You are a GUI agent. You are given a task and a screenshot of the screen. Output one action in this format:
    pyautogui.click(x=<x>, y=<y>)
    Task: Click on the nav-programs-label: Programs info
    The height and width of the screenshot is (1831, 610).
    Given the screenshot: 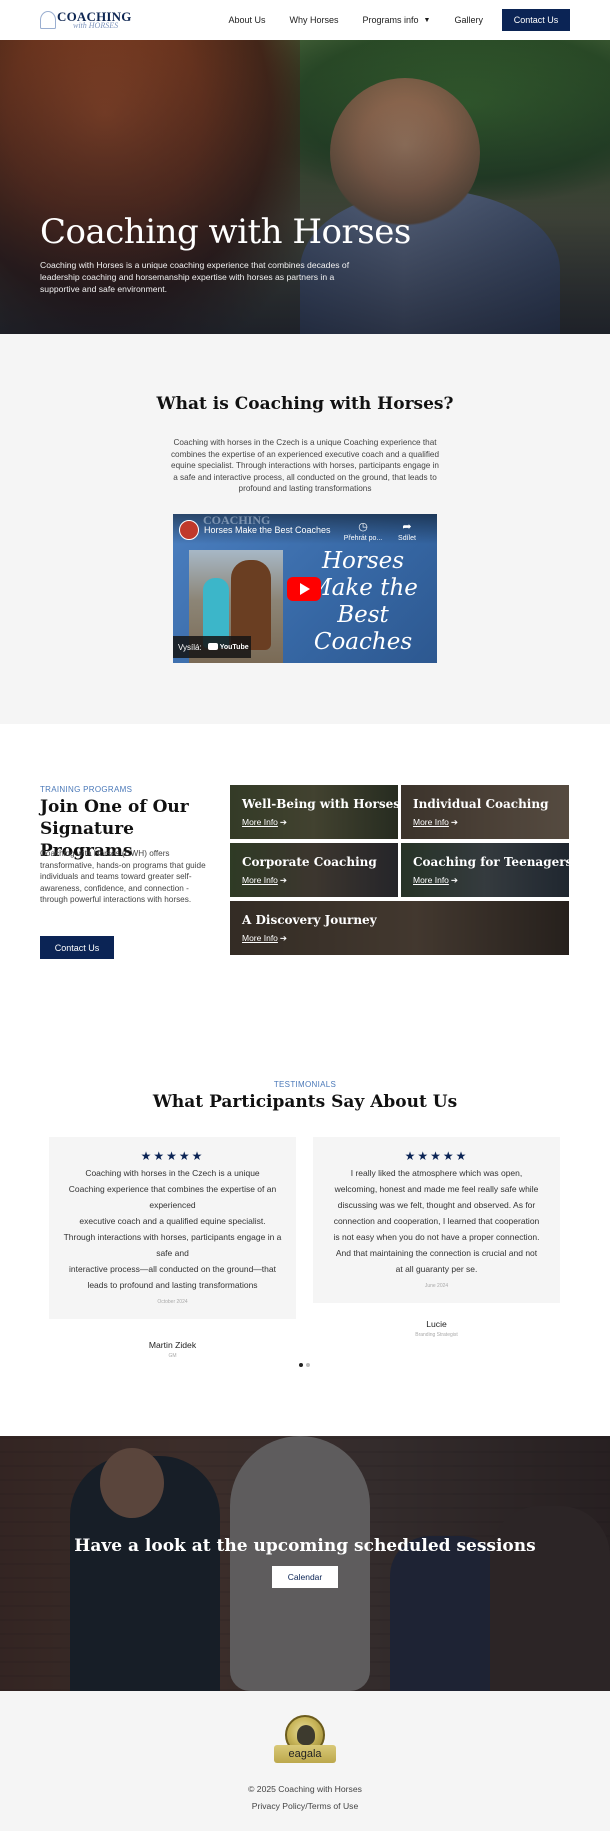 What is the action you would take?
    pyautogui.click(x=390, y=20)
    